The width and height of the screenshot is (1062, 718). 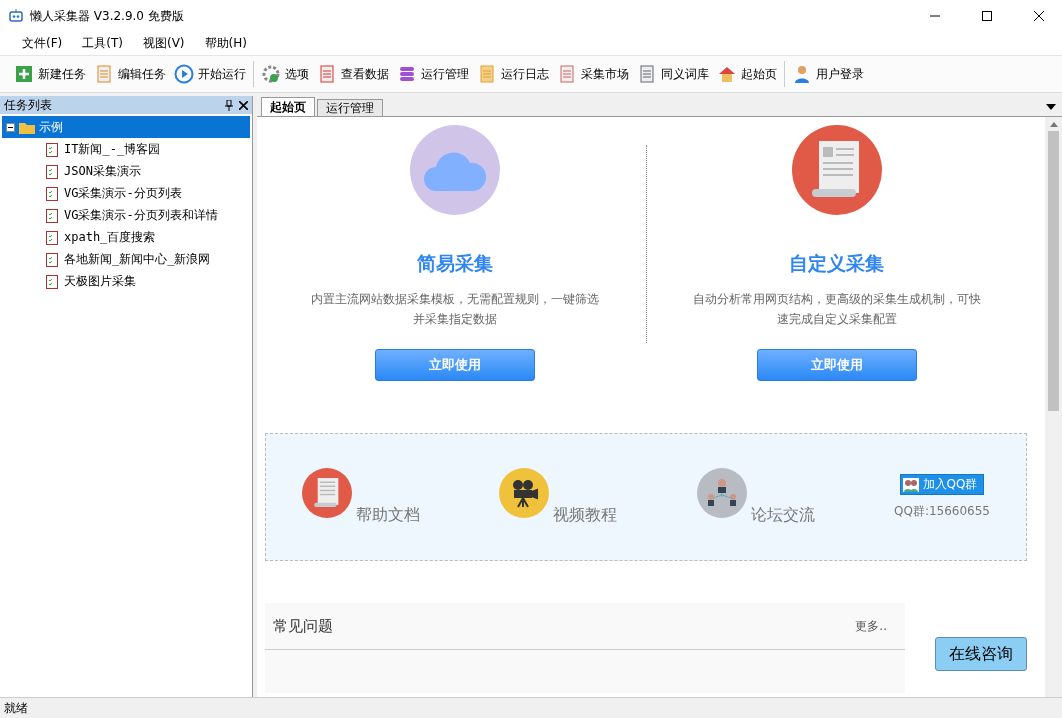 I want to click on tree-item: 示例, so click(x=126, y=127).